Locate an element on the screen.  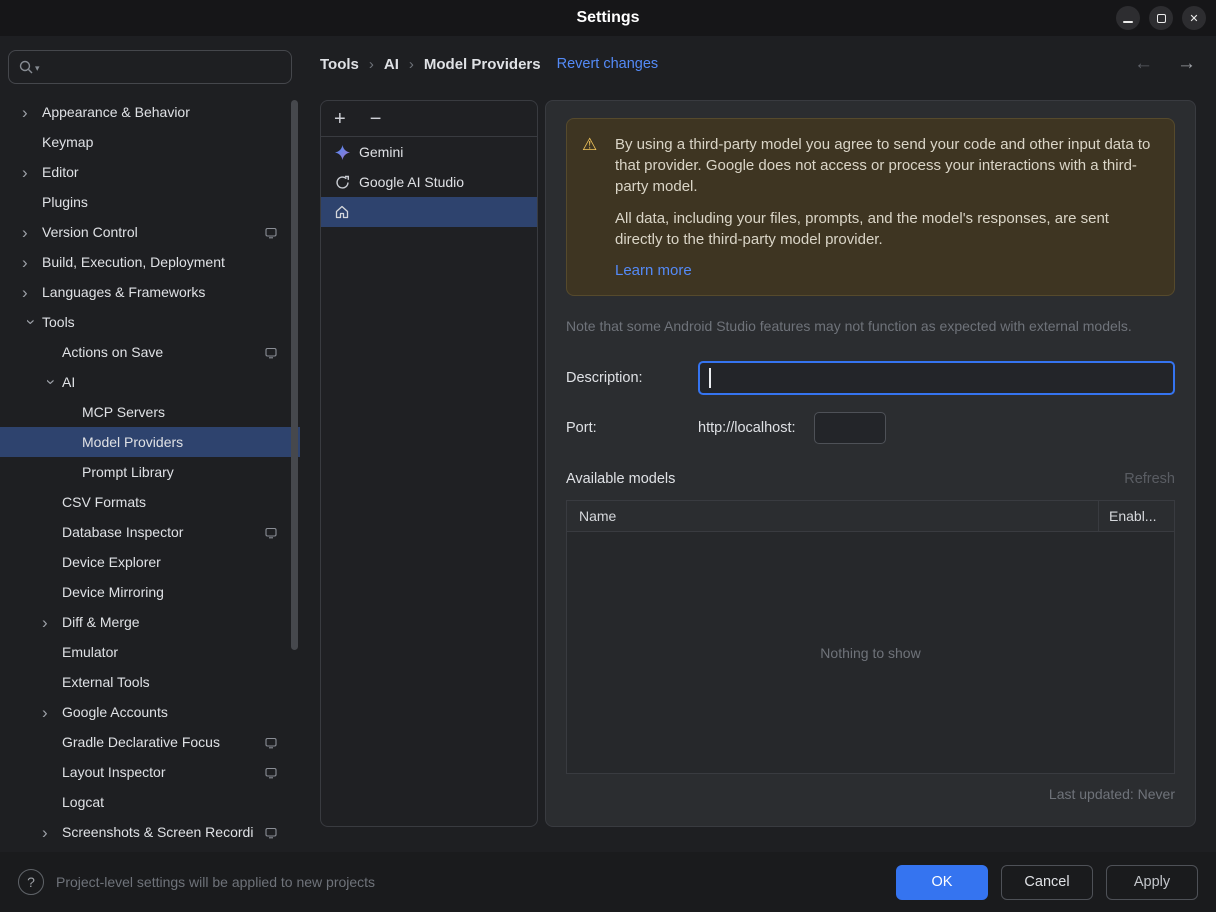
warning-icon: ⚠ is located at coordinates (590, 144).